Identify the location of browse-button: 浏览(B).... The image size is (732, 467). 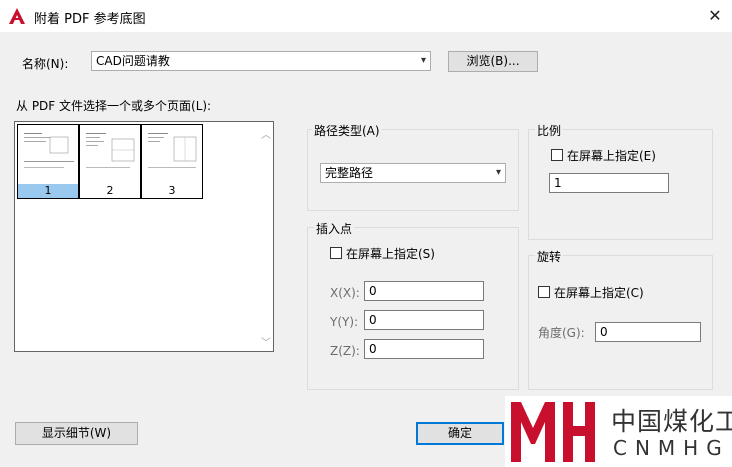
(493, 61).